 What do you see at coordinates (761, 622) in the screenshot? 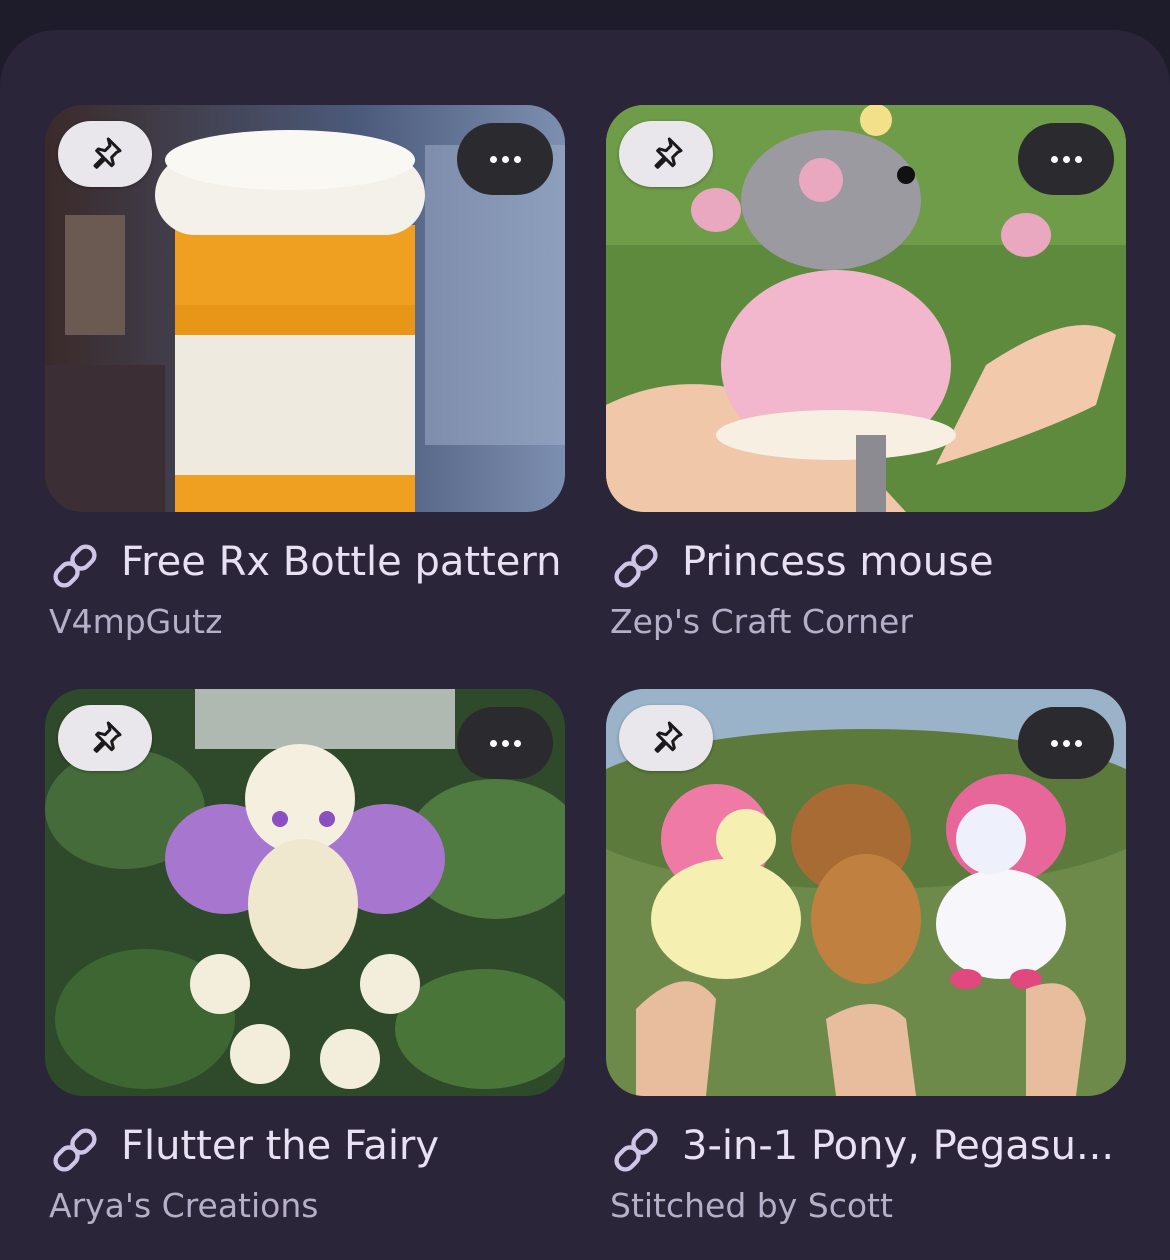
I see `pin-author: Zep's Craft Corner` at bounding box center [761, 622].